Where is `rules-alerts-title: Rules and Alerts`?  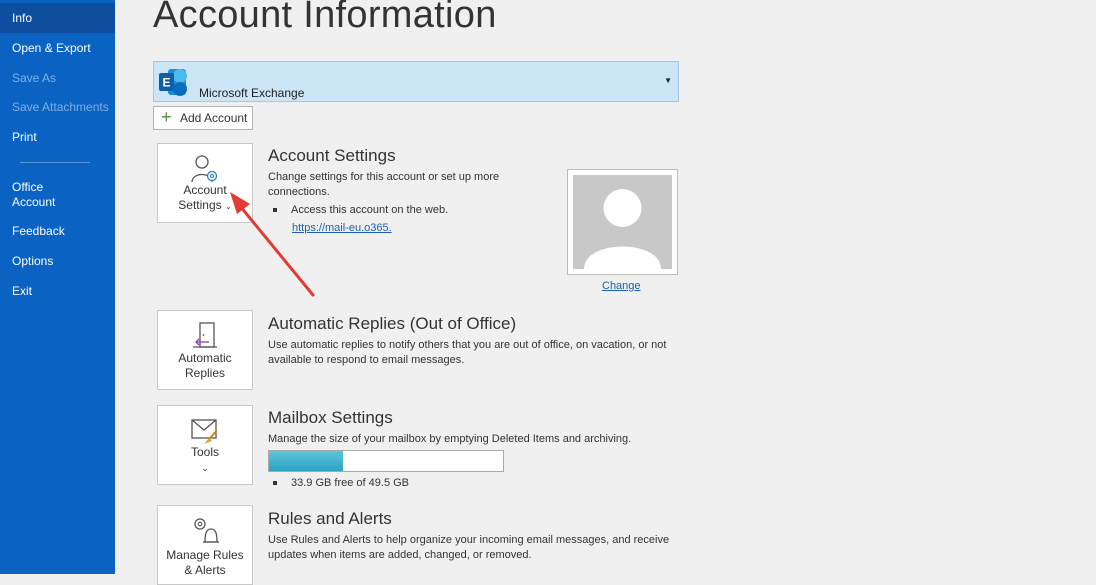 rules-alerts-title: Rules and Alerts is located at coordinates (330, 518).